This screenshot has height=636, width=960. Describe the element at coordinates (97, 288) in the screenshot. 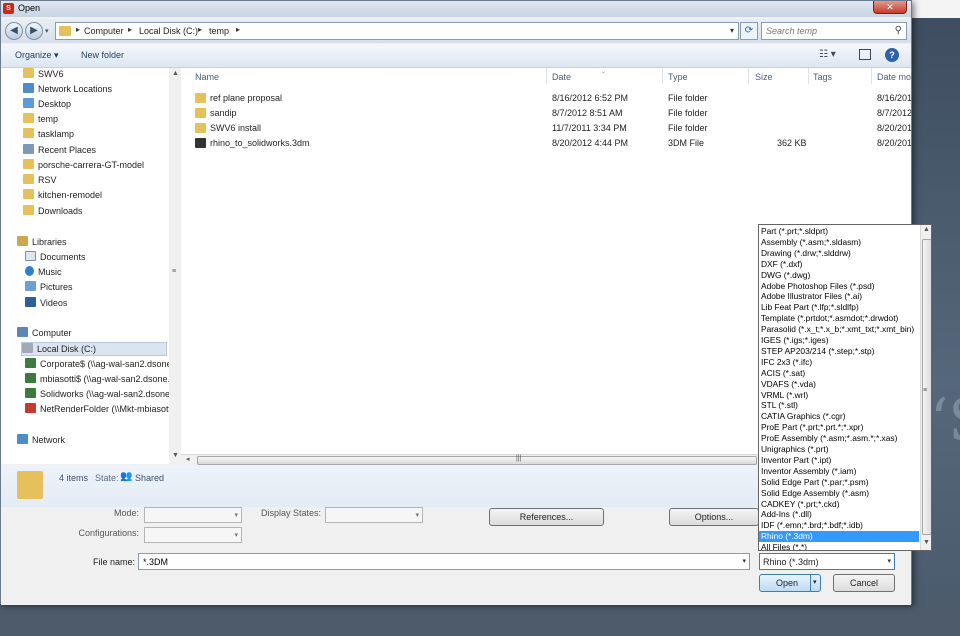

I see `nav-item-pictures: Pictures` at that location.